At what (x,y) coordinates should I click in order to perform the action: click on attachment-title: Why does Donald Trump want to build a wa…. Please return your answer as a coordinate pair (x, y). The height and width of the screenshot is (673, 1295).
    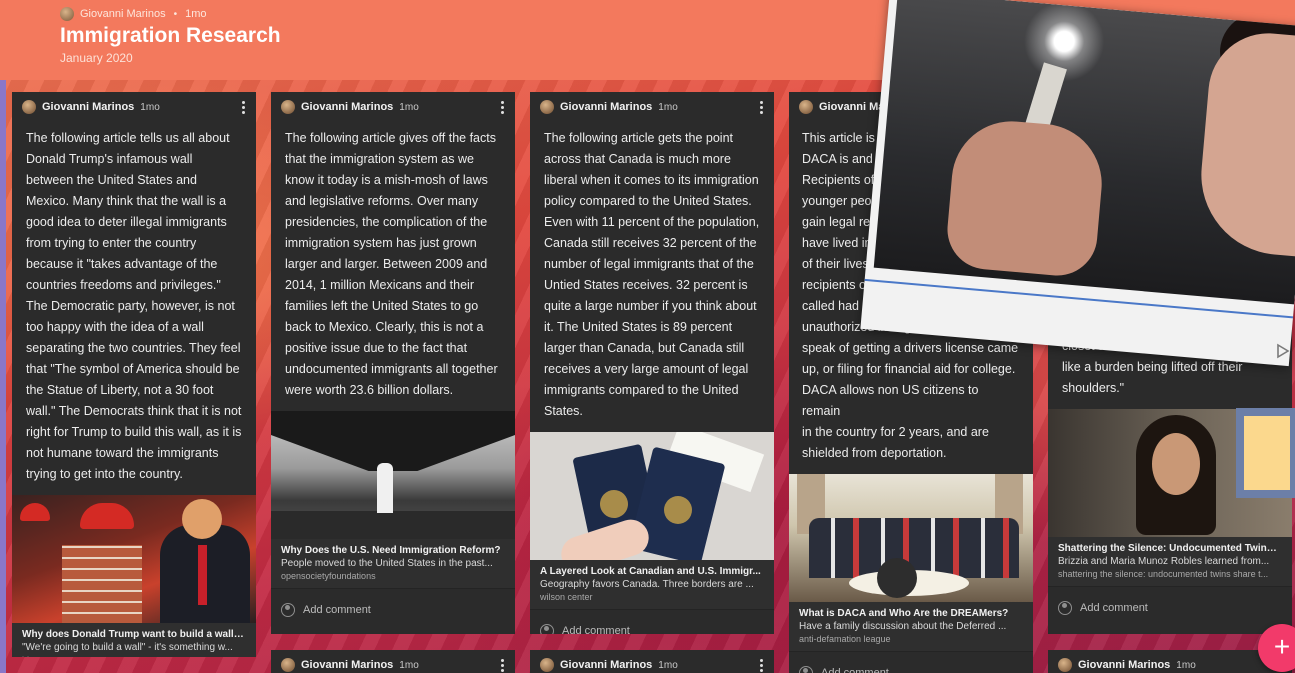
    Looking at the image, I should click on (134, 634).